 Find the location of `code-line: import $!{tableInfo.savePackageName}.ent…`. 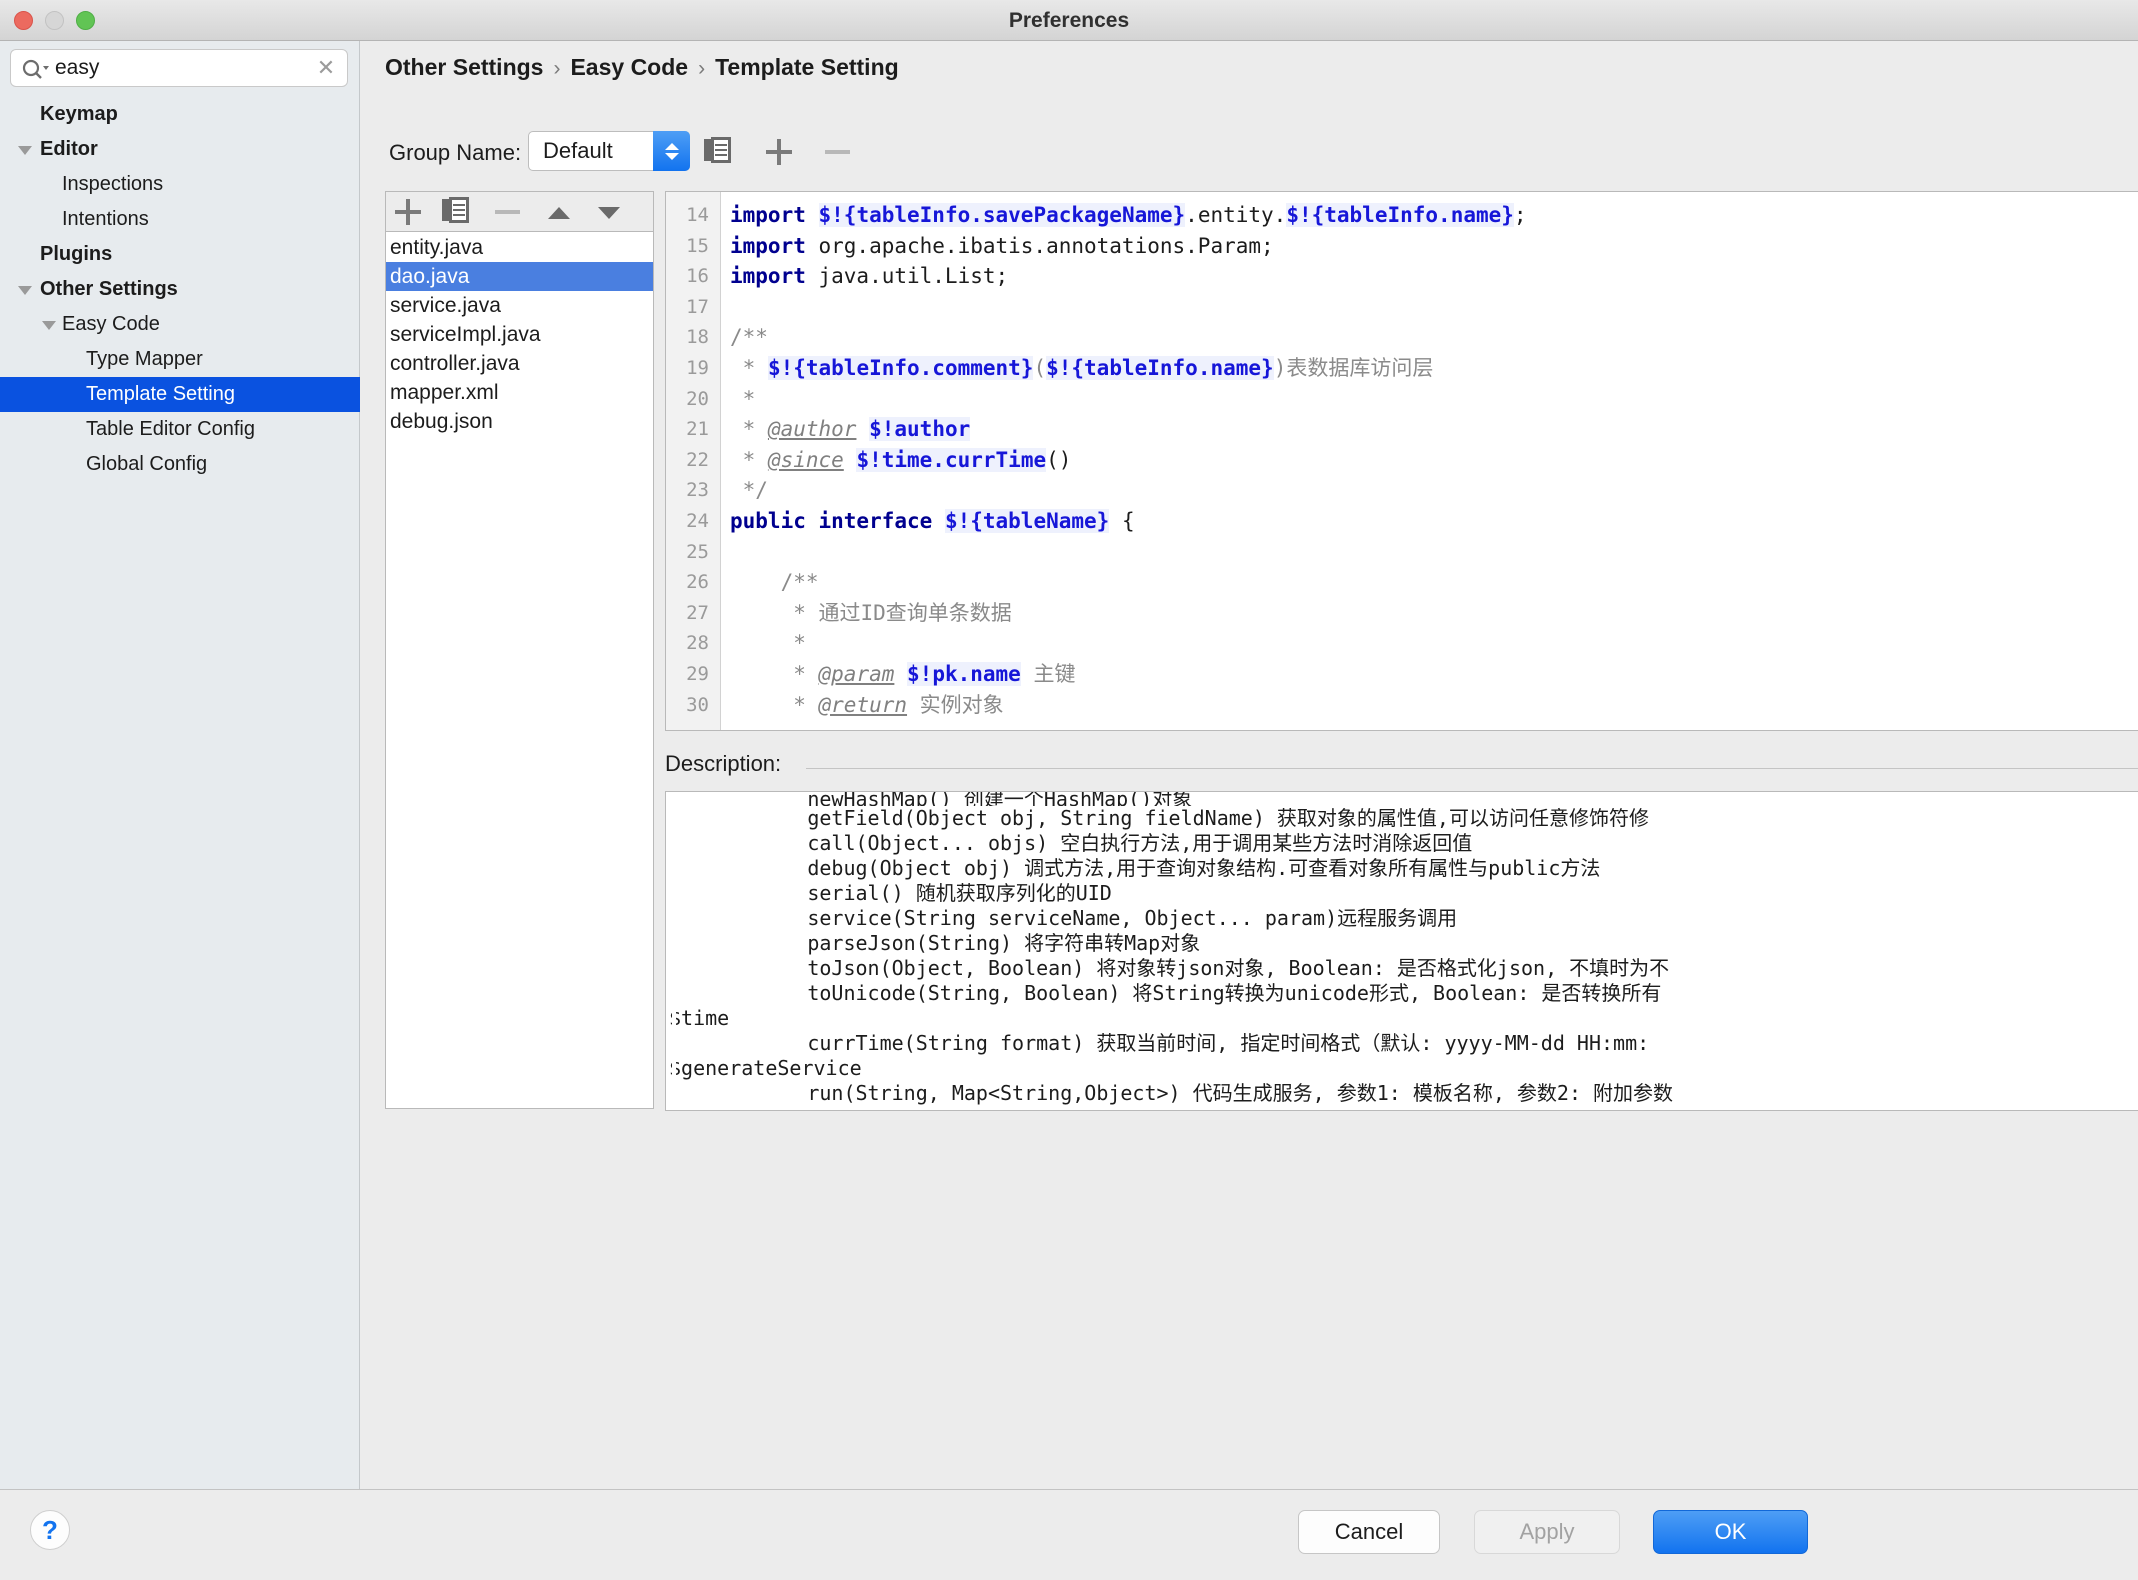

code-line: import $!{tableInfo.savePackageName}.ent… is located at coordinates (1434, 215).